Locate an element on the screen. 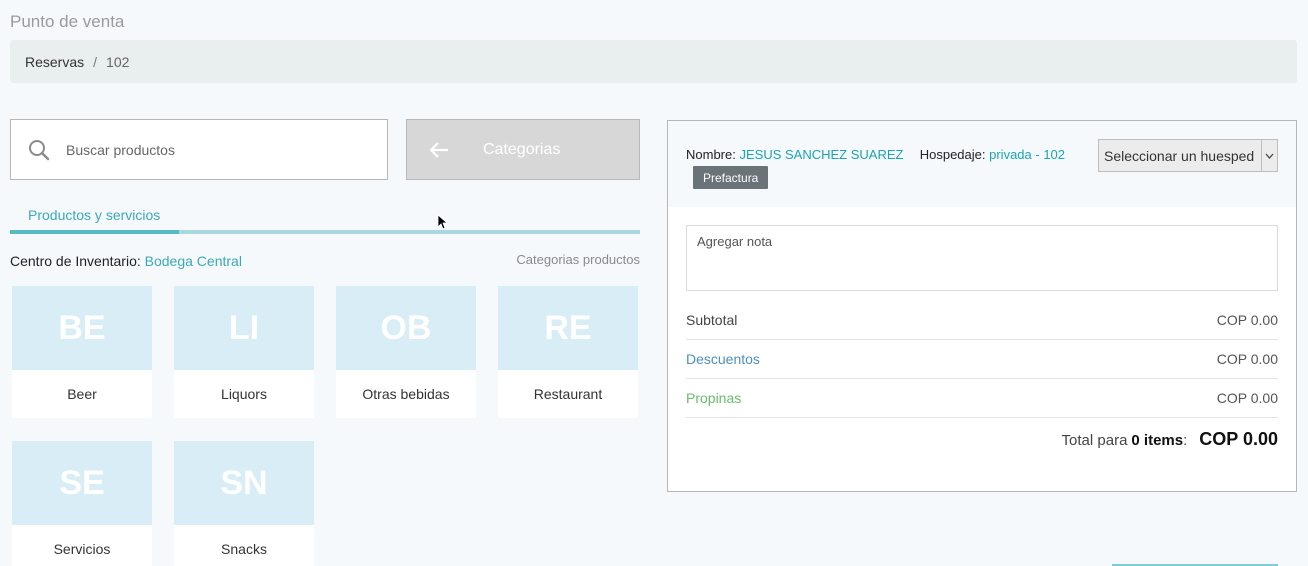 The image size is (1308, 566). category-name: Otras bebidas is located at coordinates (406, 394).